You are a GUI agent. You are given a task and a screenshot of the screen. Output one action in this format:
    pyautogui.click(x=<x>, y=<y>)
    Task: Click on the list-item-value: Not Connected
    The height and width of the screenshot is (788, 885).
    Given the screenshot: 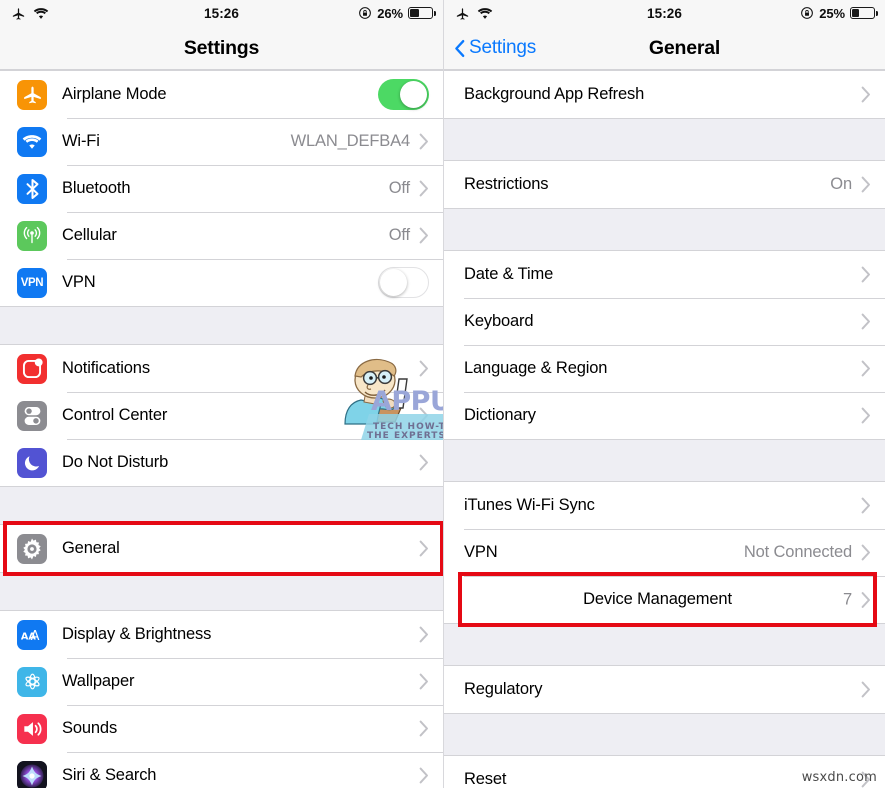 What is the action you would take?
    pyautogui.click(x=797, y=552)
    